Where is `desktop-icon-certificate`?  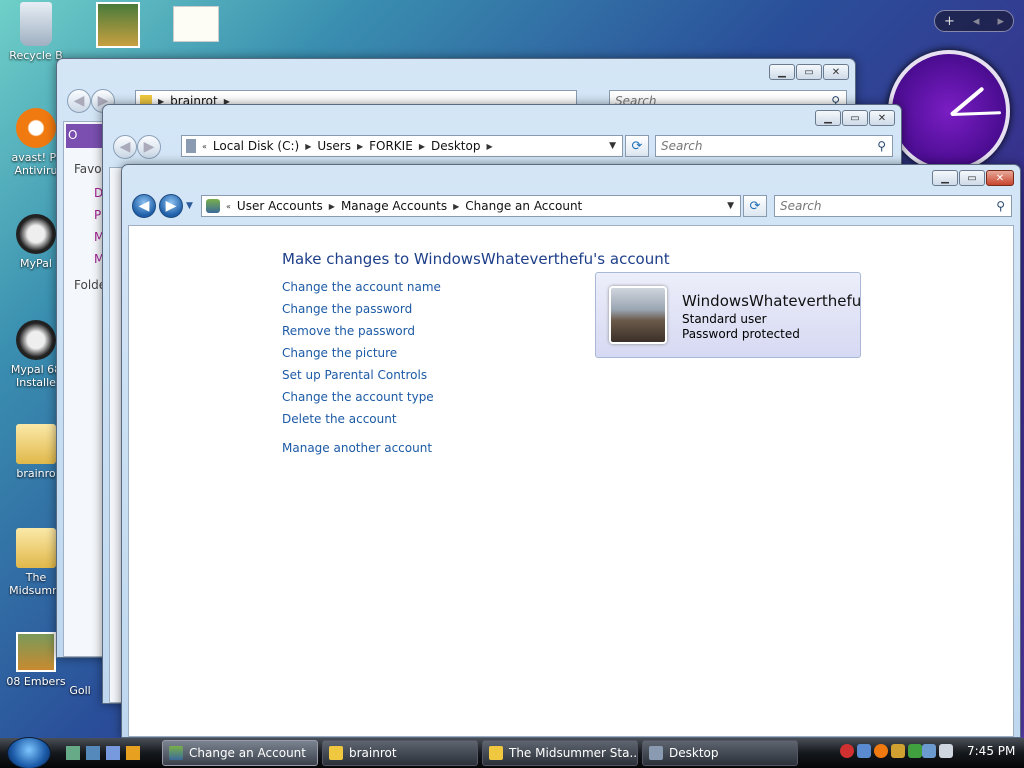
desktop-icon-certificate is located at coordinates (196, 25).